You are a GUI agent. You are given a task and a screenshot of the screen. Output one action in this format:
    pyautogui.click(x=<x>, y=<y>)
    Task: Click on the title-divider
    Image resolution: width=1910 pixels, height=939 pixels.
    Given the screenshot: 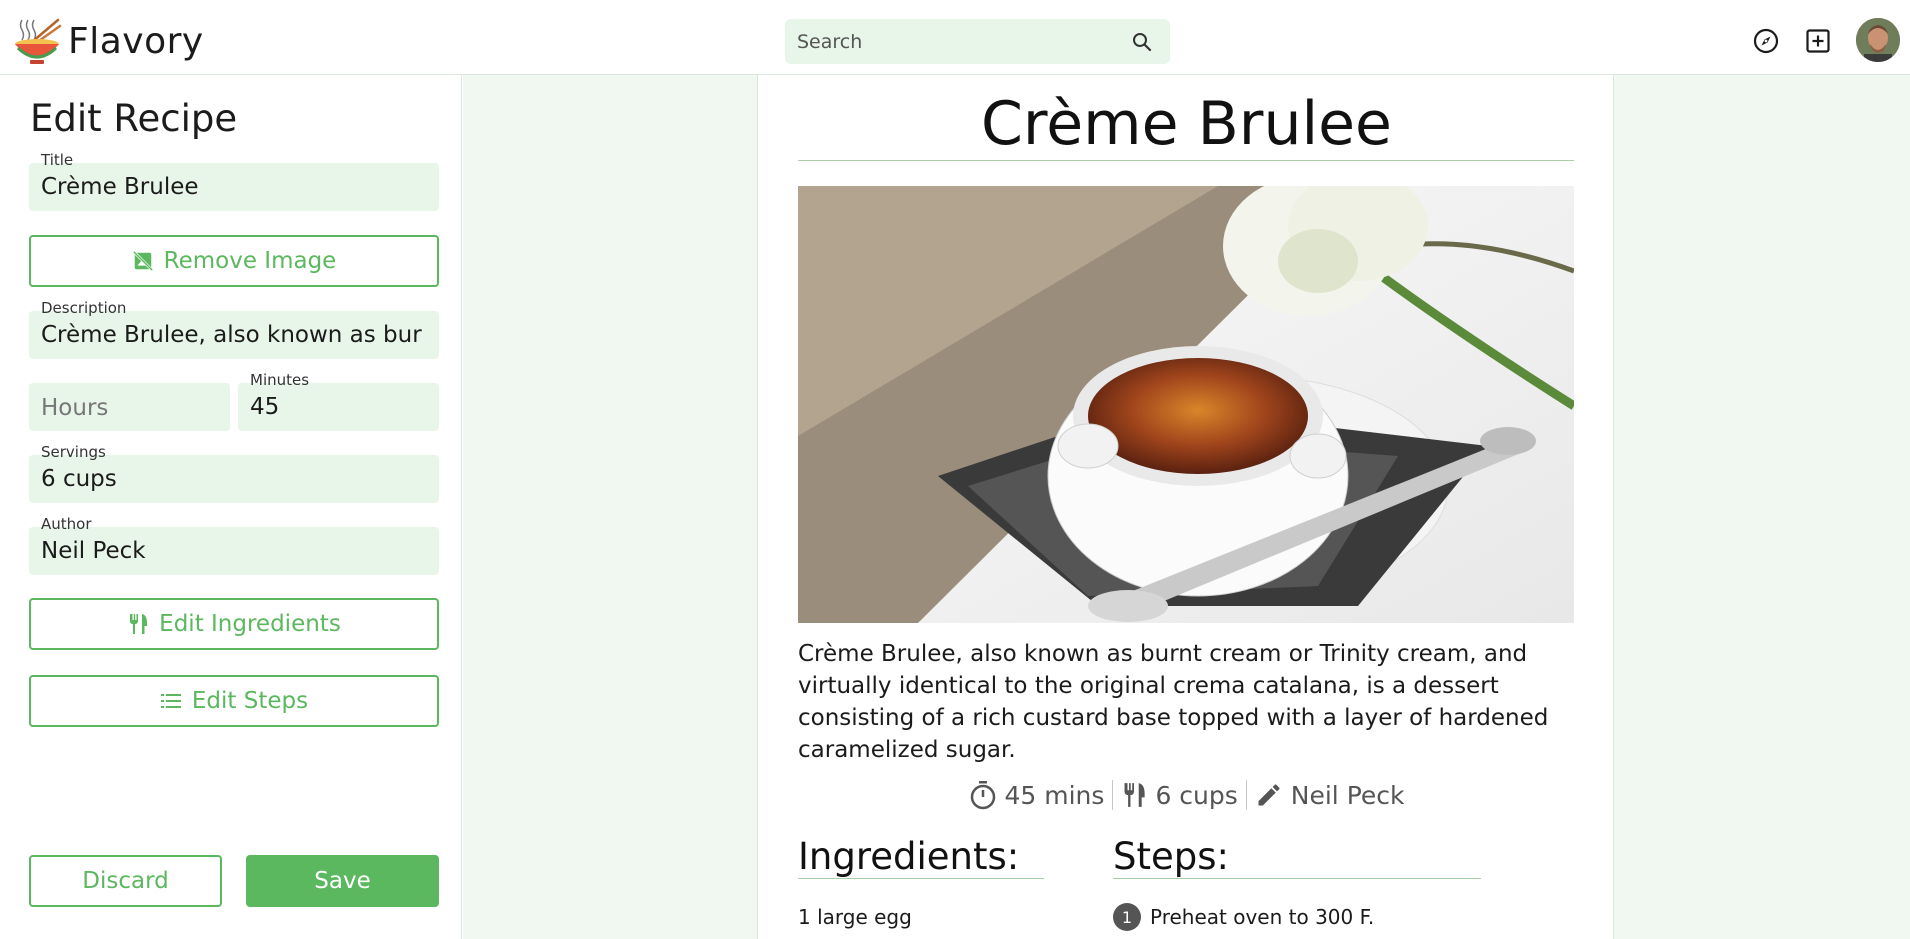 What is the action you would take?
    pyautogui.click(x=1186, y=160)
    